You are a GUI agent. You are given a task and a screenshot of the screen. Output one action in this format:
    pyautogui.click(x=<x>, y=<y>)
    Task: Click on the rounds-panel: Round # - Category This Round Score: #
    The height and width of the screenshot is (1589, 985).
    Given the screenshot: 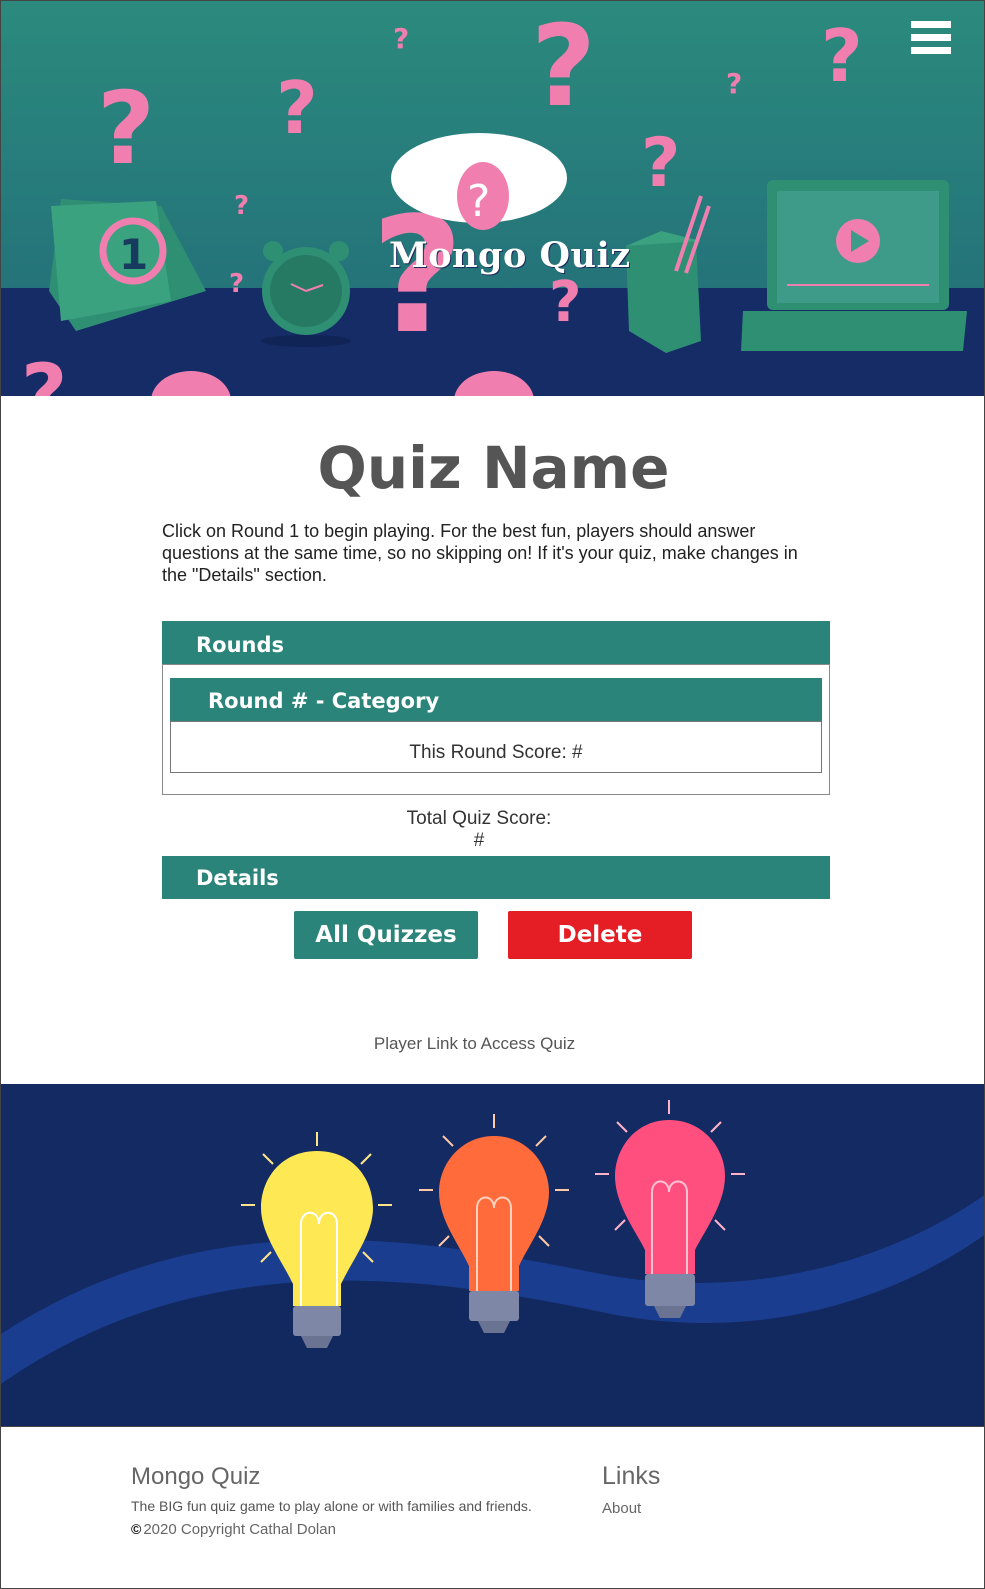 What is the action you would take?
    pyautogui.click(x=496, y=729)
    